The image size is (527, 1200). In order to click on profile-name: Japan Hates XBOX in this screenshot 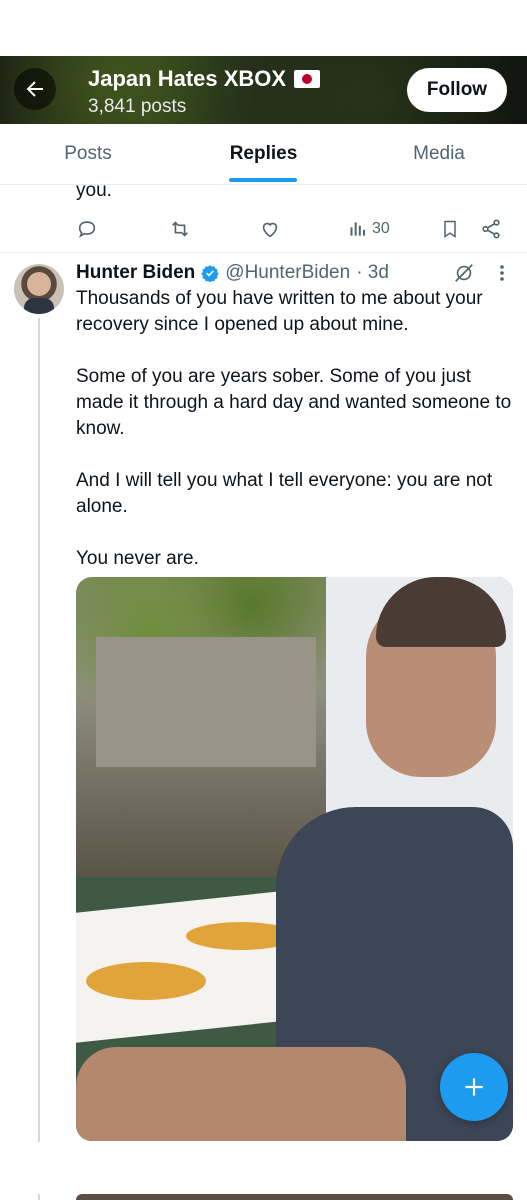, I will do `click(187, 78)`.